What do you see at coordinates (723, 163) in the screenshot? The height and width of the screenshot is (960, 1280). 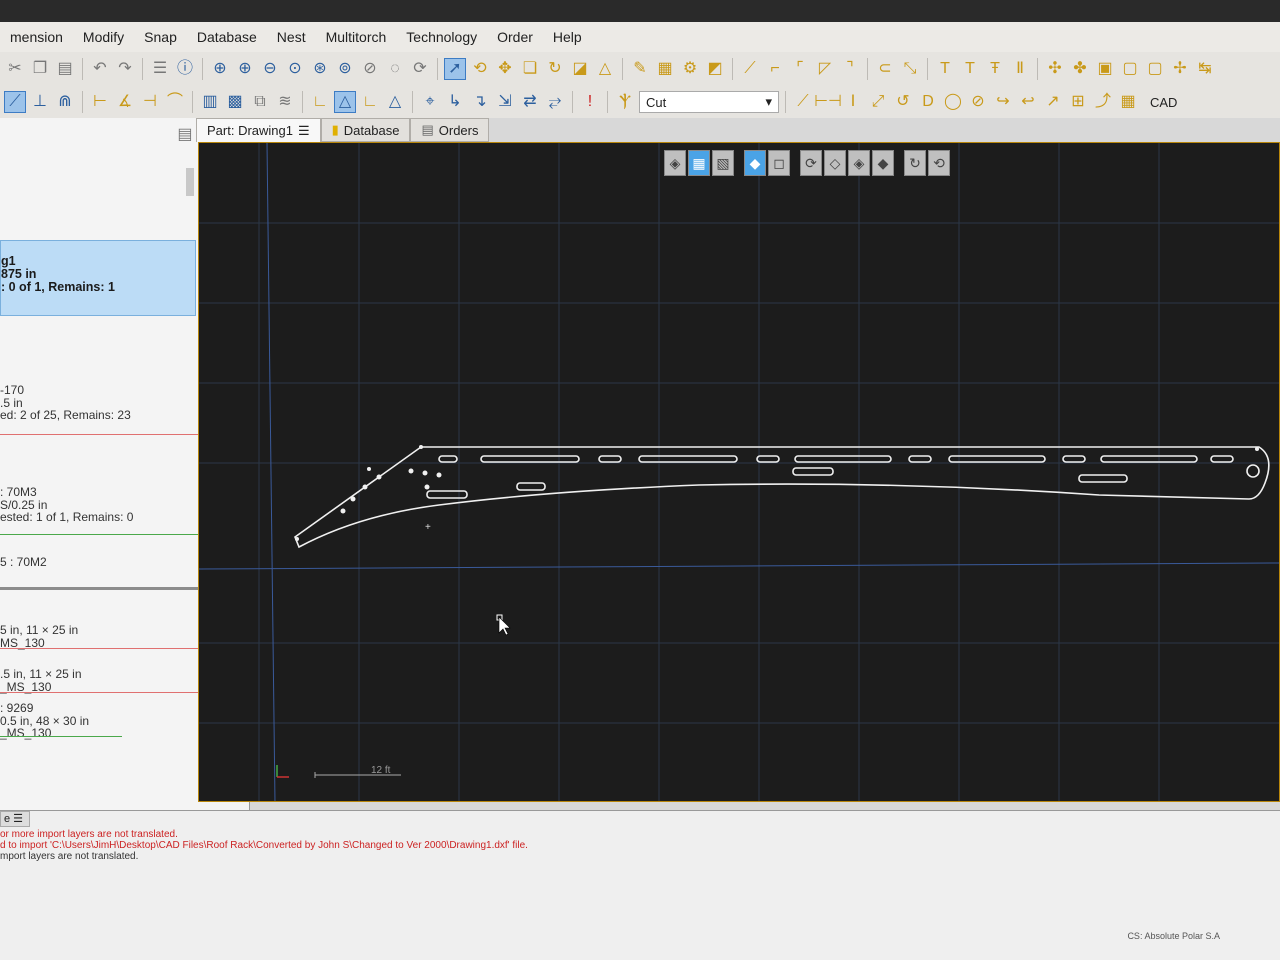 I see `grid-perspective-icon: ▧` at bounding box center [723, 163].